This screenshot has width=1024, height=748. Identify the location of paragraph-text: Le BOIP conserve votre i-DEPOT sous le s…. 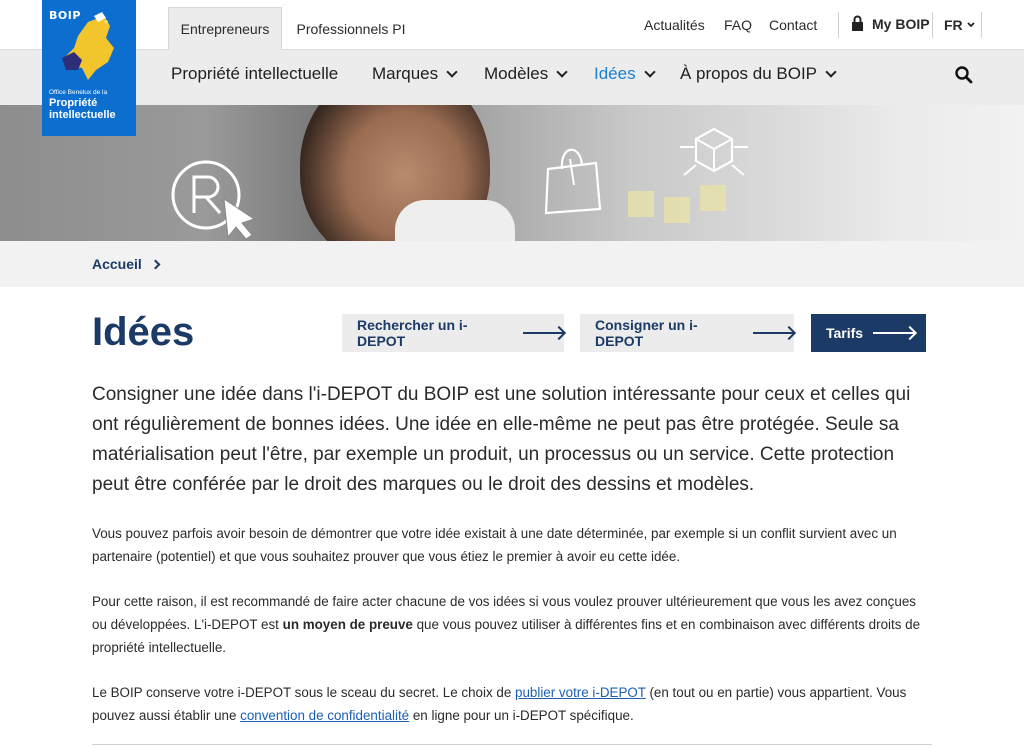
(304, 692).